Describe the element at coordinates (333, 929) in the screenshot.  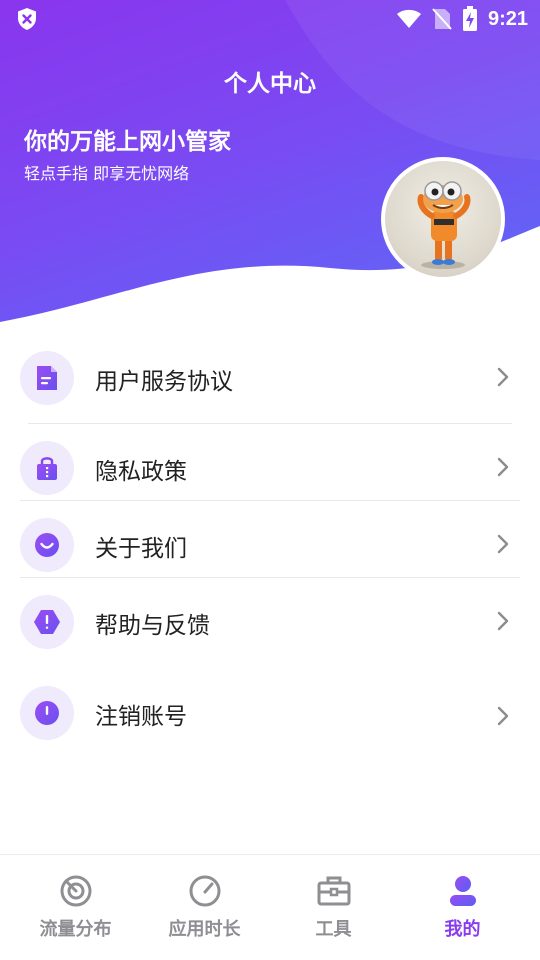
I see `tab-label: 工具` at that location.